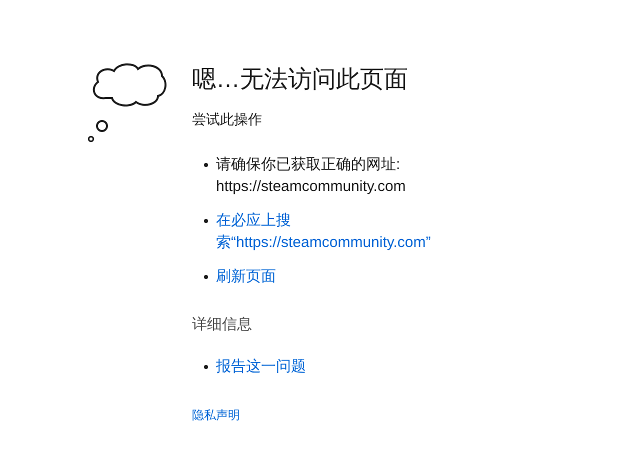  What do you see at coordinates (261, 367) in the screenshot?
I see `suggestion-link: 报告这一问题` at bounding box center [261, 367].